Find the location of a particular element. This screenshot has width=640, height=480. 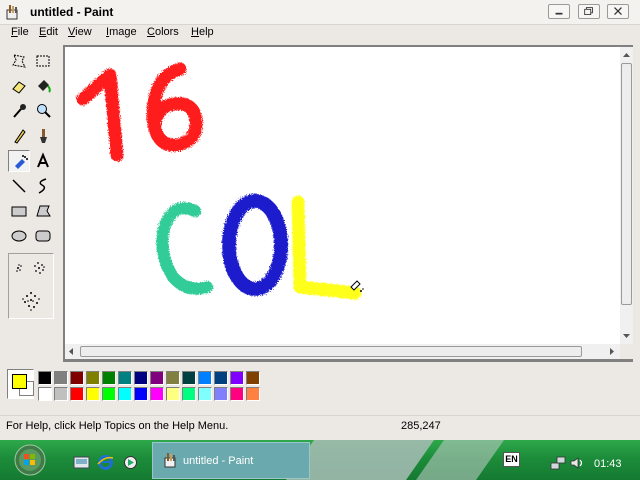

minimize-button is located at coordinates (559, 11).